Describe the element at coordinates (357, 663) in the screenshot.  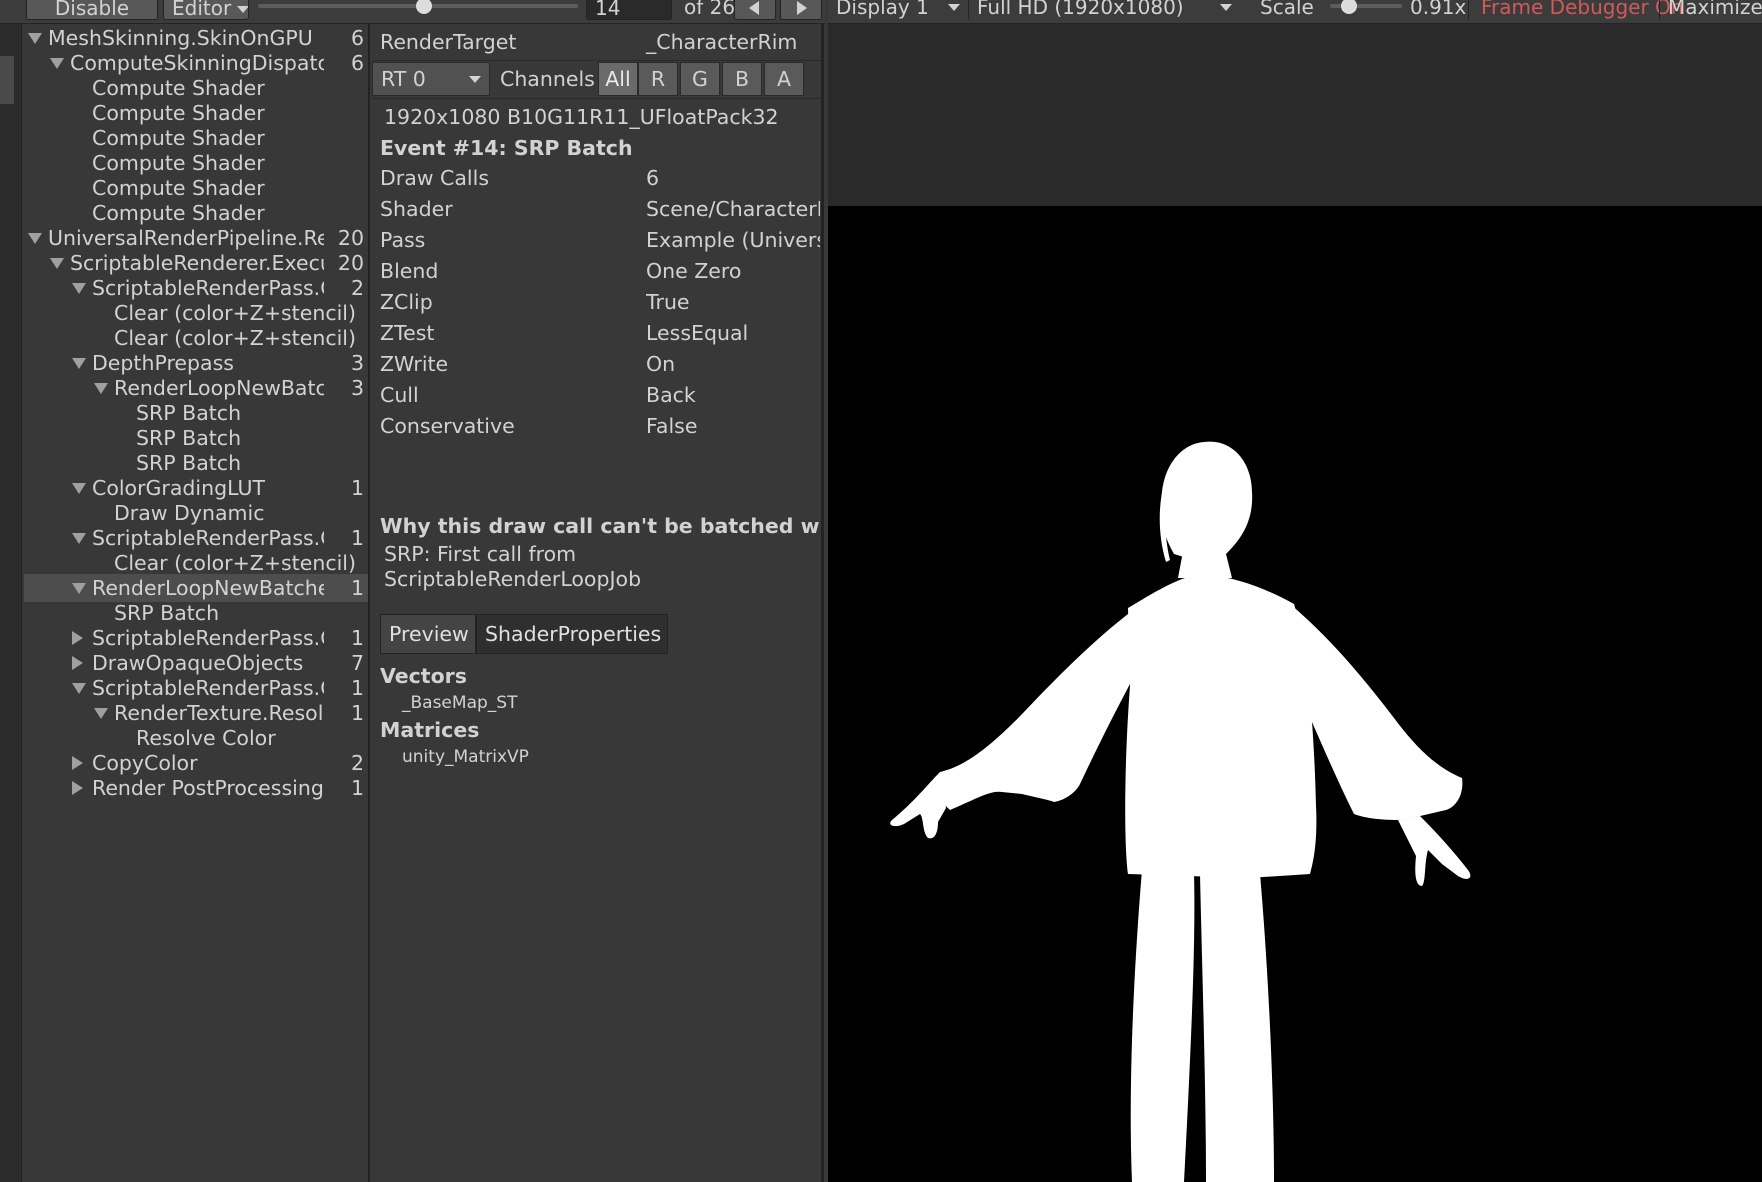
I see `hierarchy-row-count: 7` at that location.